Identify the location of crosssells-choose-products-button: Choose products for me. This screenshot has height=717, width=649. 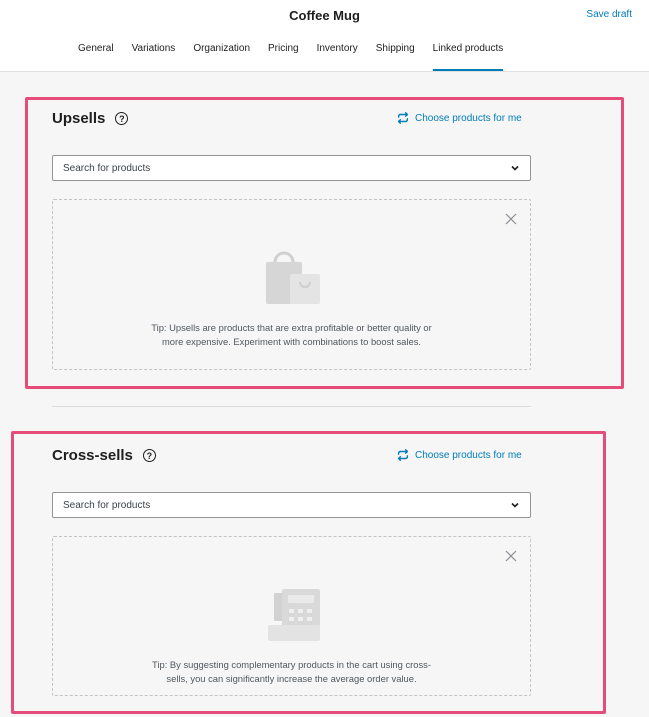
(459, 455).